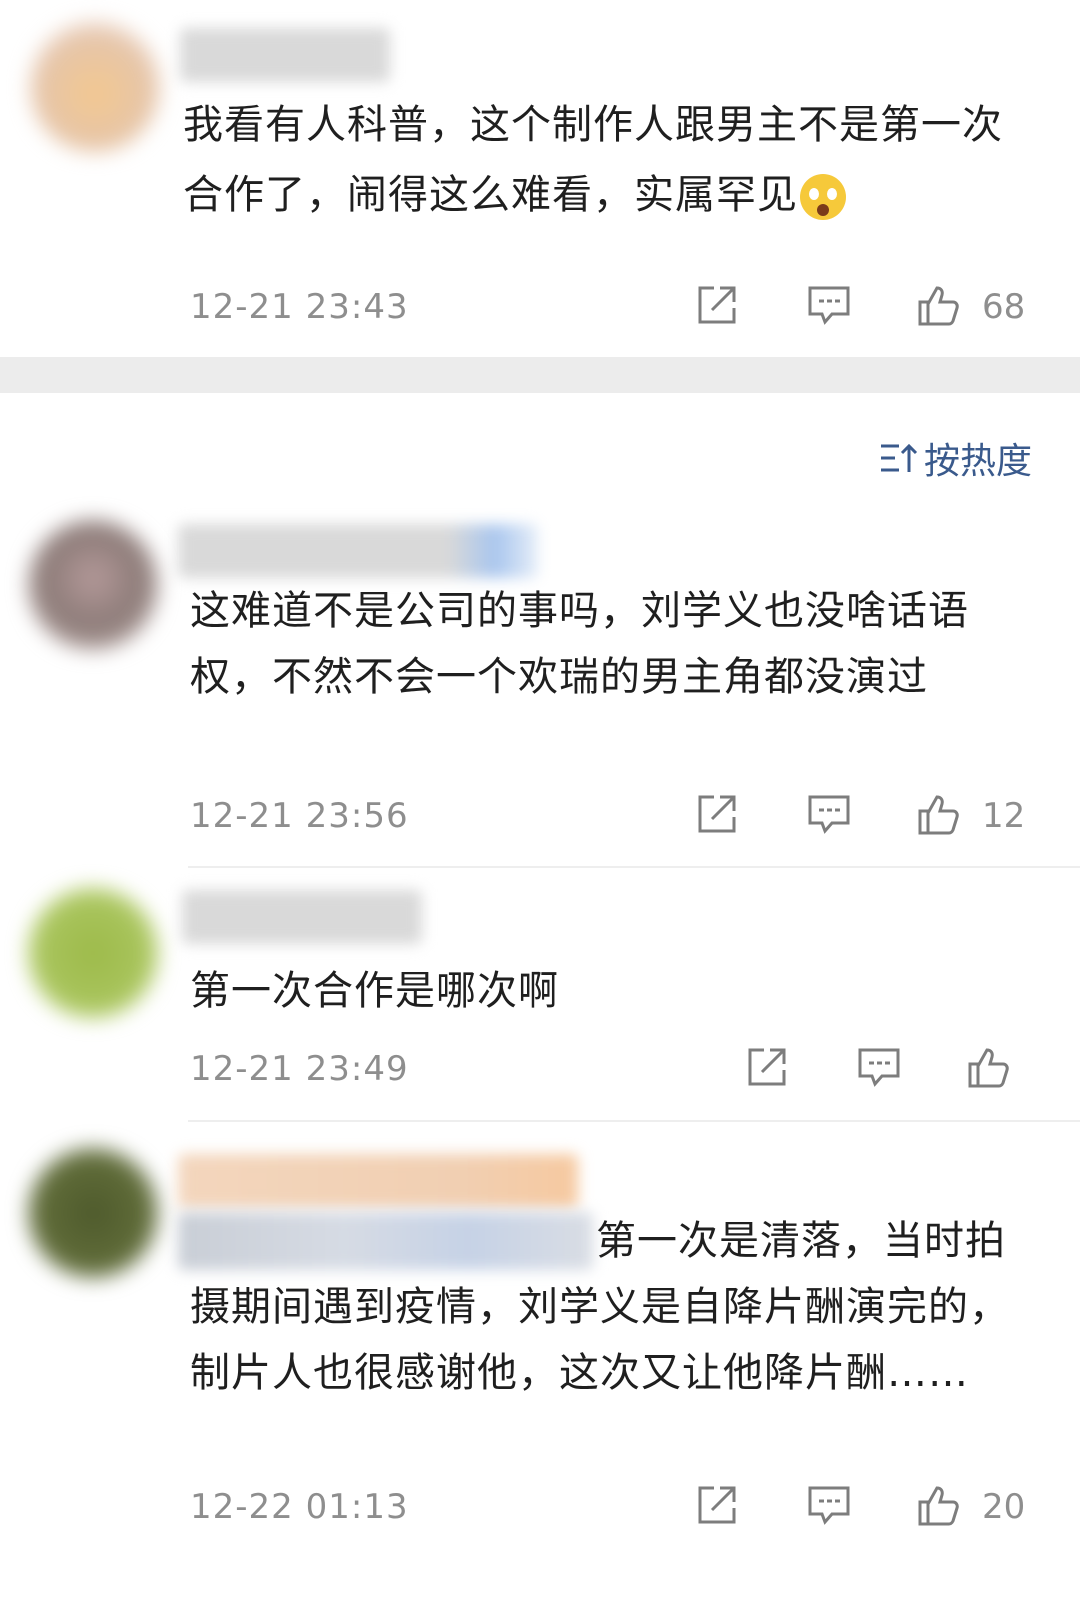  What do you see at coordinates (374, 991) in the screenshot?
I see `comment-text: 第一次合作是哪次啊` at bounding box center [374, 991].